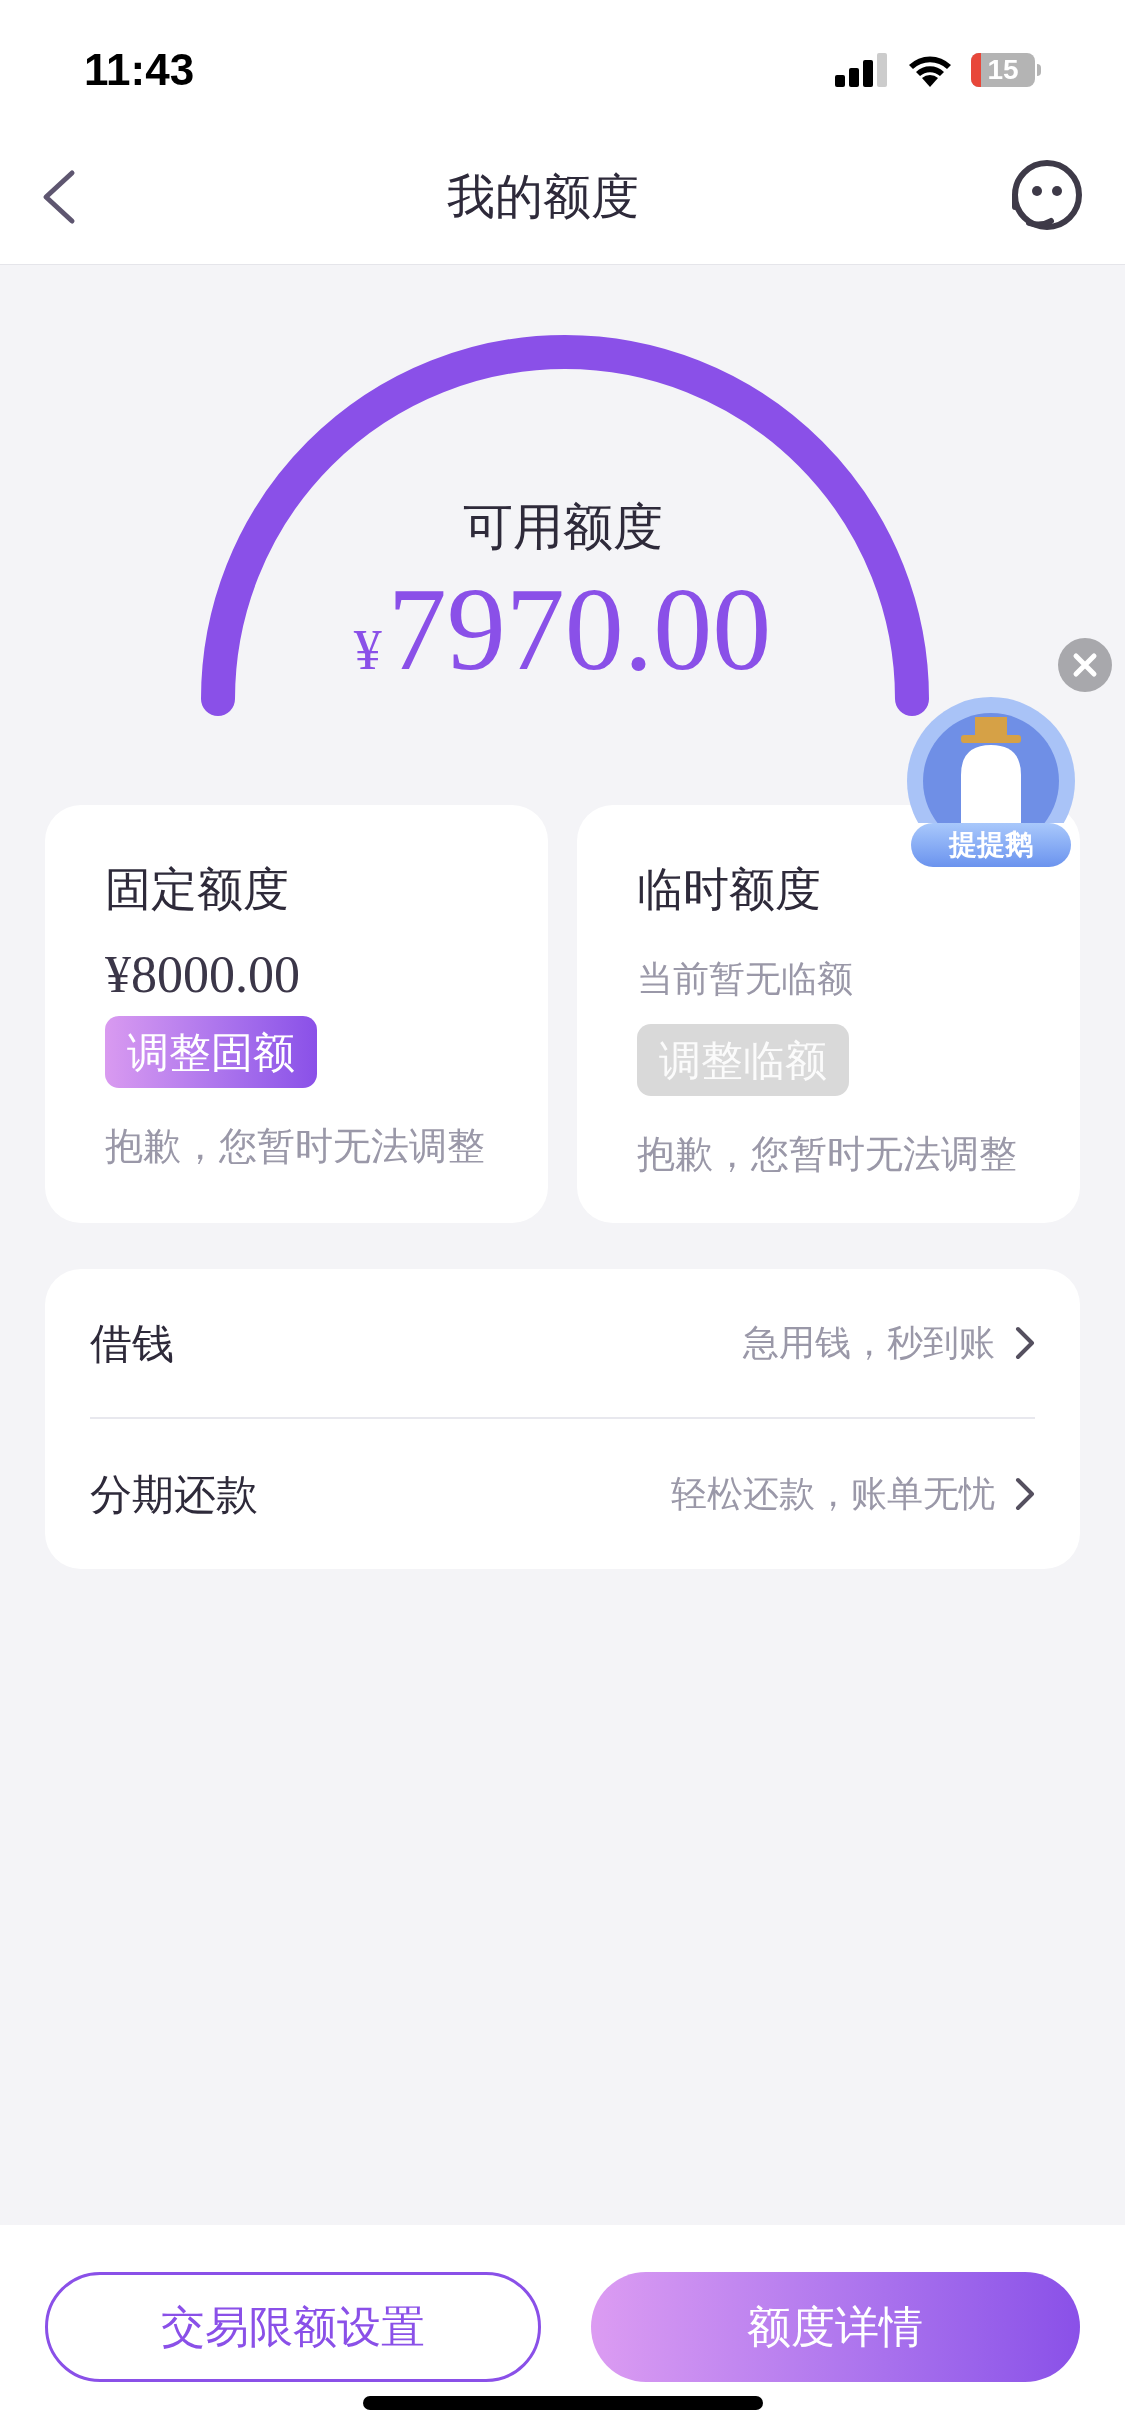  Describe the element at coordinates (139, 70) in the screenshot. I see `status-time: 11:43` at that location.